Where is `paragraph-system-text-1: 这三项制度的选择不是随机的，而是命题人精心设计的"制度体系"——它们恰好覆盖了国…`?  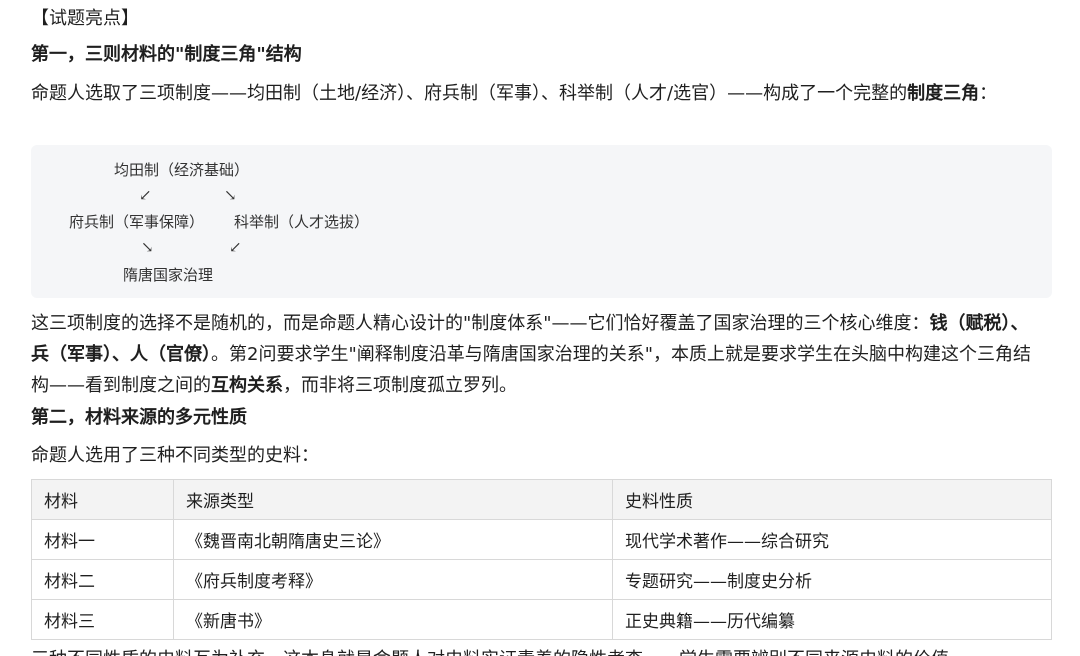 paragraph-system-text-1: 这三项制度的选择不是随机的，而是命题人精心设计的"制度体系"——它们恰好覆盖了国… is located at coordinates (480, 323).